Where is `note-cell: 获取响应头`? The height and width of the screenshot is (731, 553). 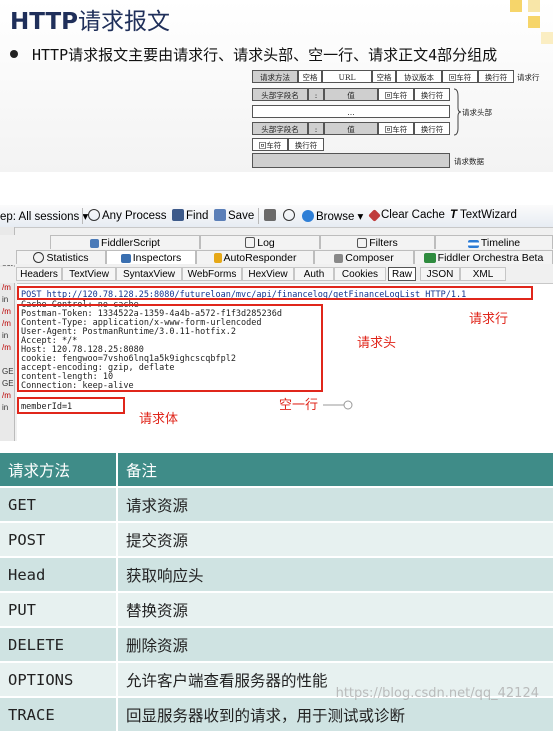 note-cell: 获取响应头 is located at coordinates (334, 574).